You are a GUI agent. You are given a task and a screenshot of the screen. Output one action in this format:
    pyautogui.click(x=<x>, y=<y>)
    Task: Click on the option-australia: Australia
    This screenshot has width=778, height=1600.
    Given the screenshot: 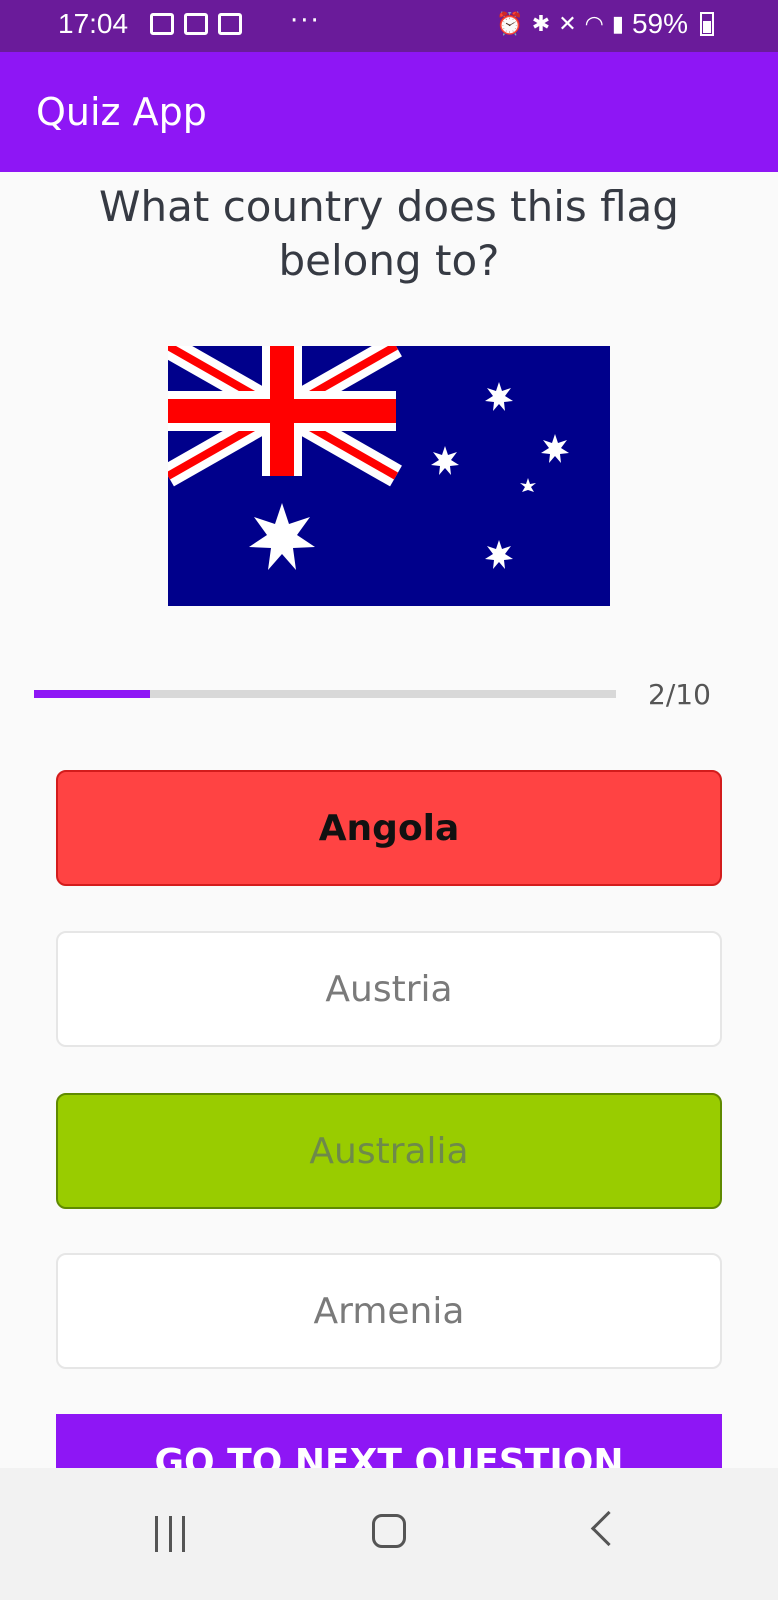 What is the action you would take?
    pyautogui.click(x=389, y=1151)
    